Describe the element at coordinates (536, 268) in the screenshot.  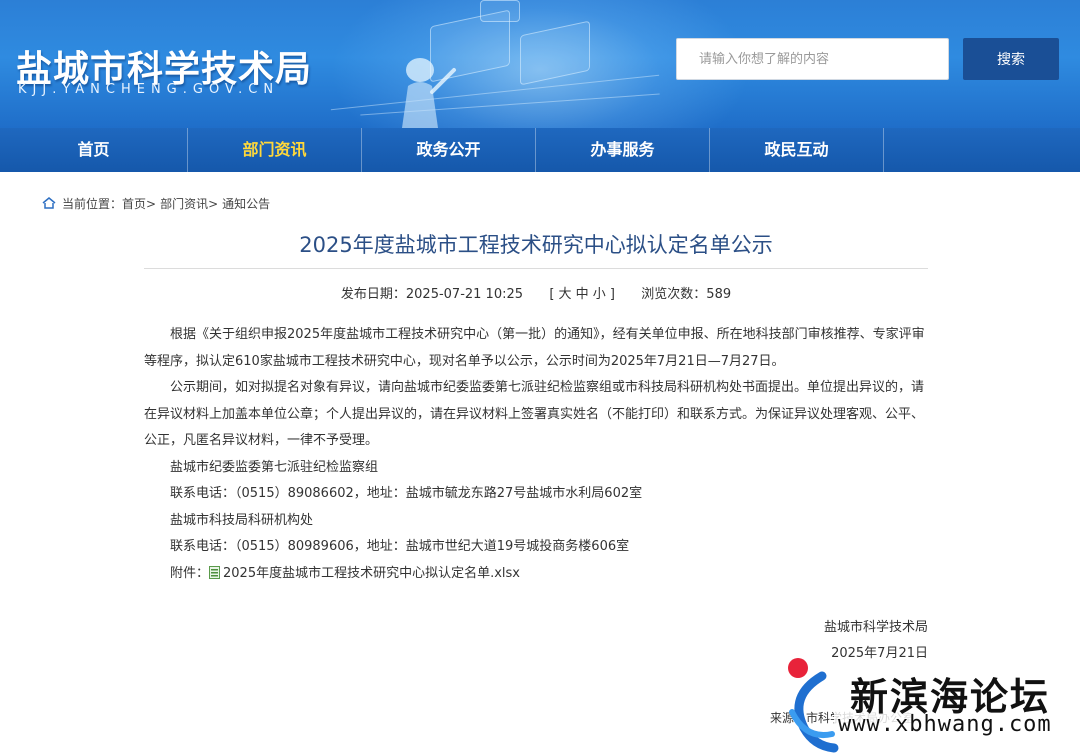
I see `title-divider` at that location.